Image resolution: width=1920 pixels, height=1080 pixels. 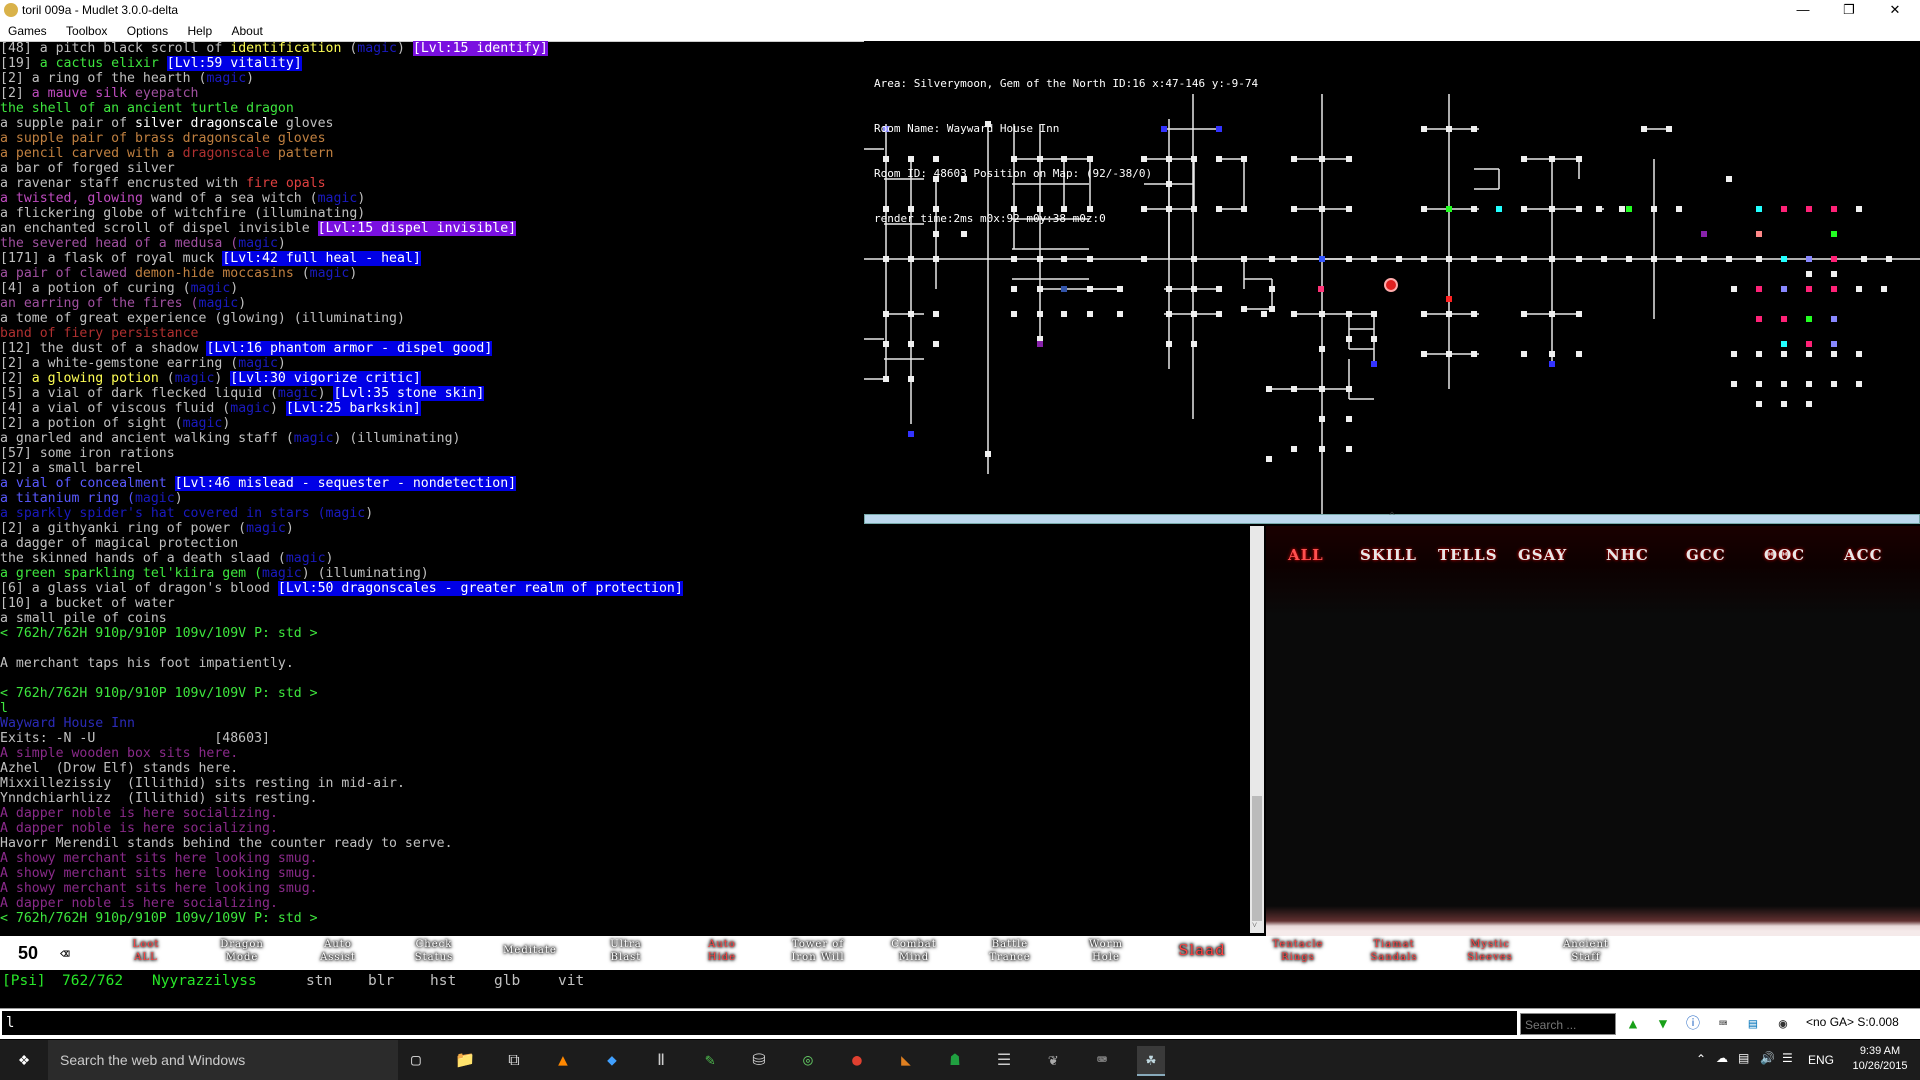 I want to click on chat-tab-occ: ΘΘC, so click(x=1784, y=555).